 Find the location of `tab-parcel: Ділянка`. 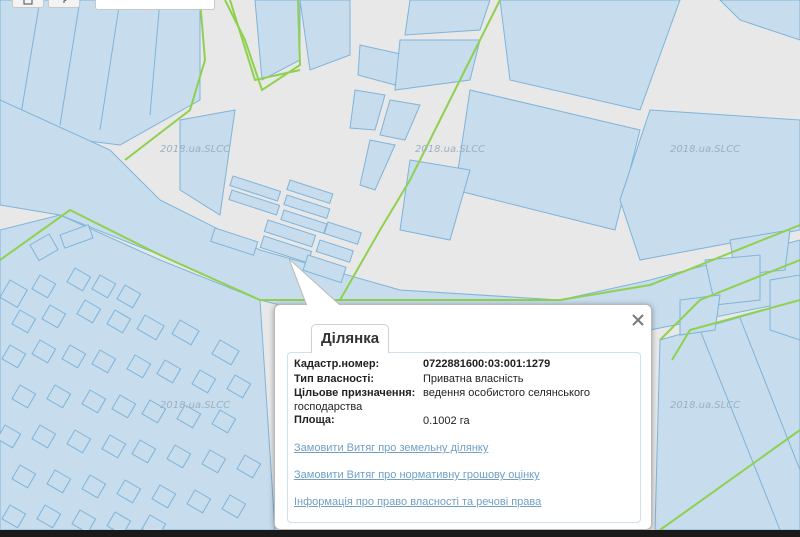

tab-parcel: Ділянка is located at coordinates (350, 338).